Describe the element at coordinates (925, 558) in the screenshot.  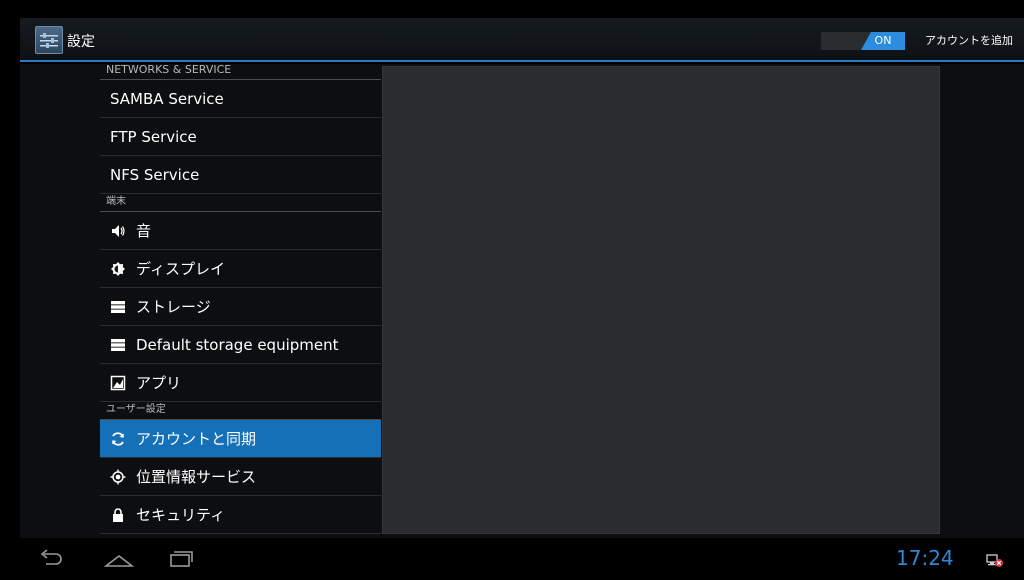
I see `clock: 17:24` at that location.